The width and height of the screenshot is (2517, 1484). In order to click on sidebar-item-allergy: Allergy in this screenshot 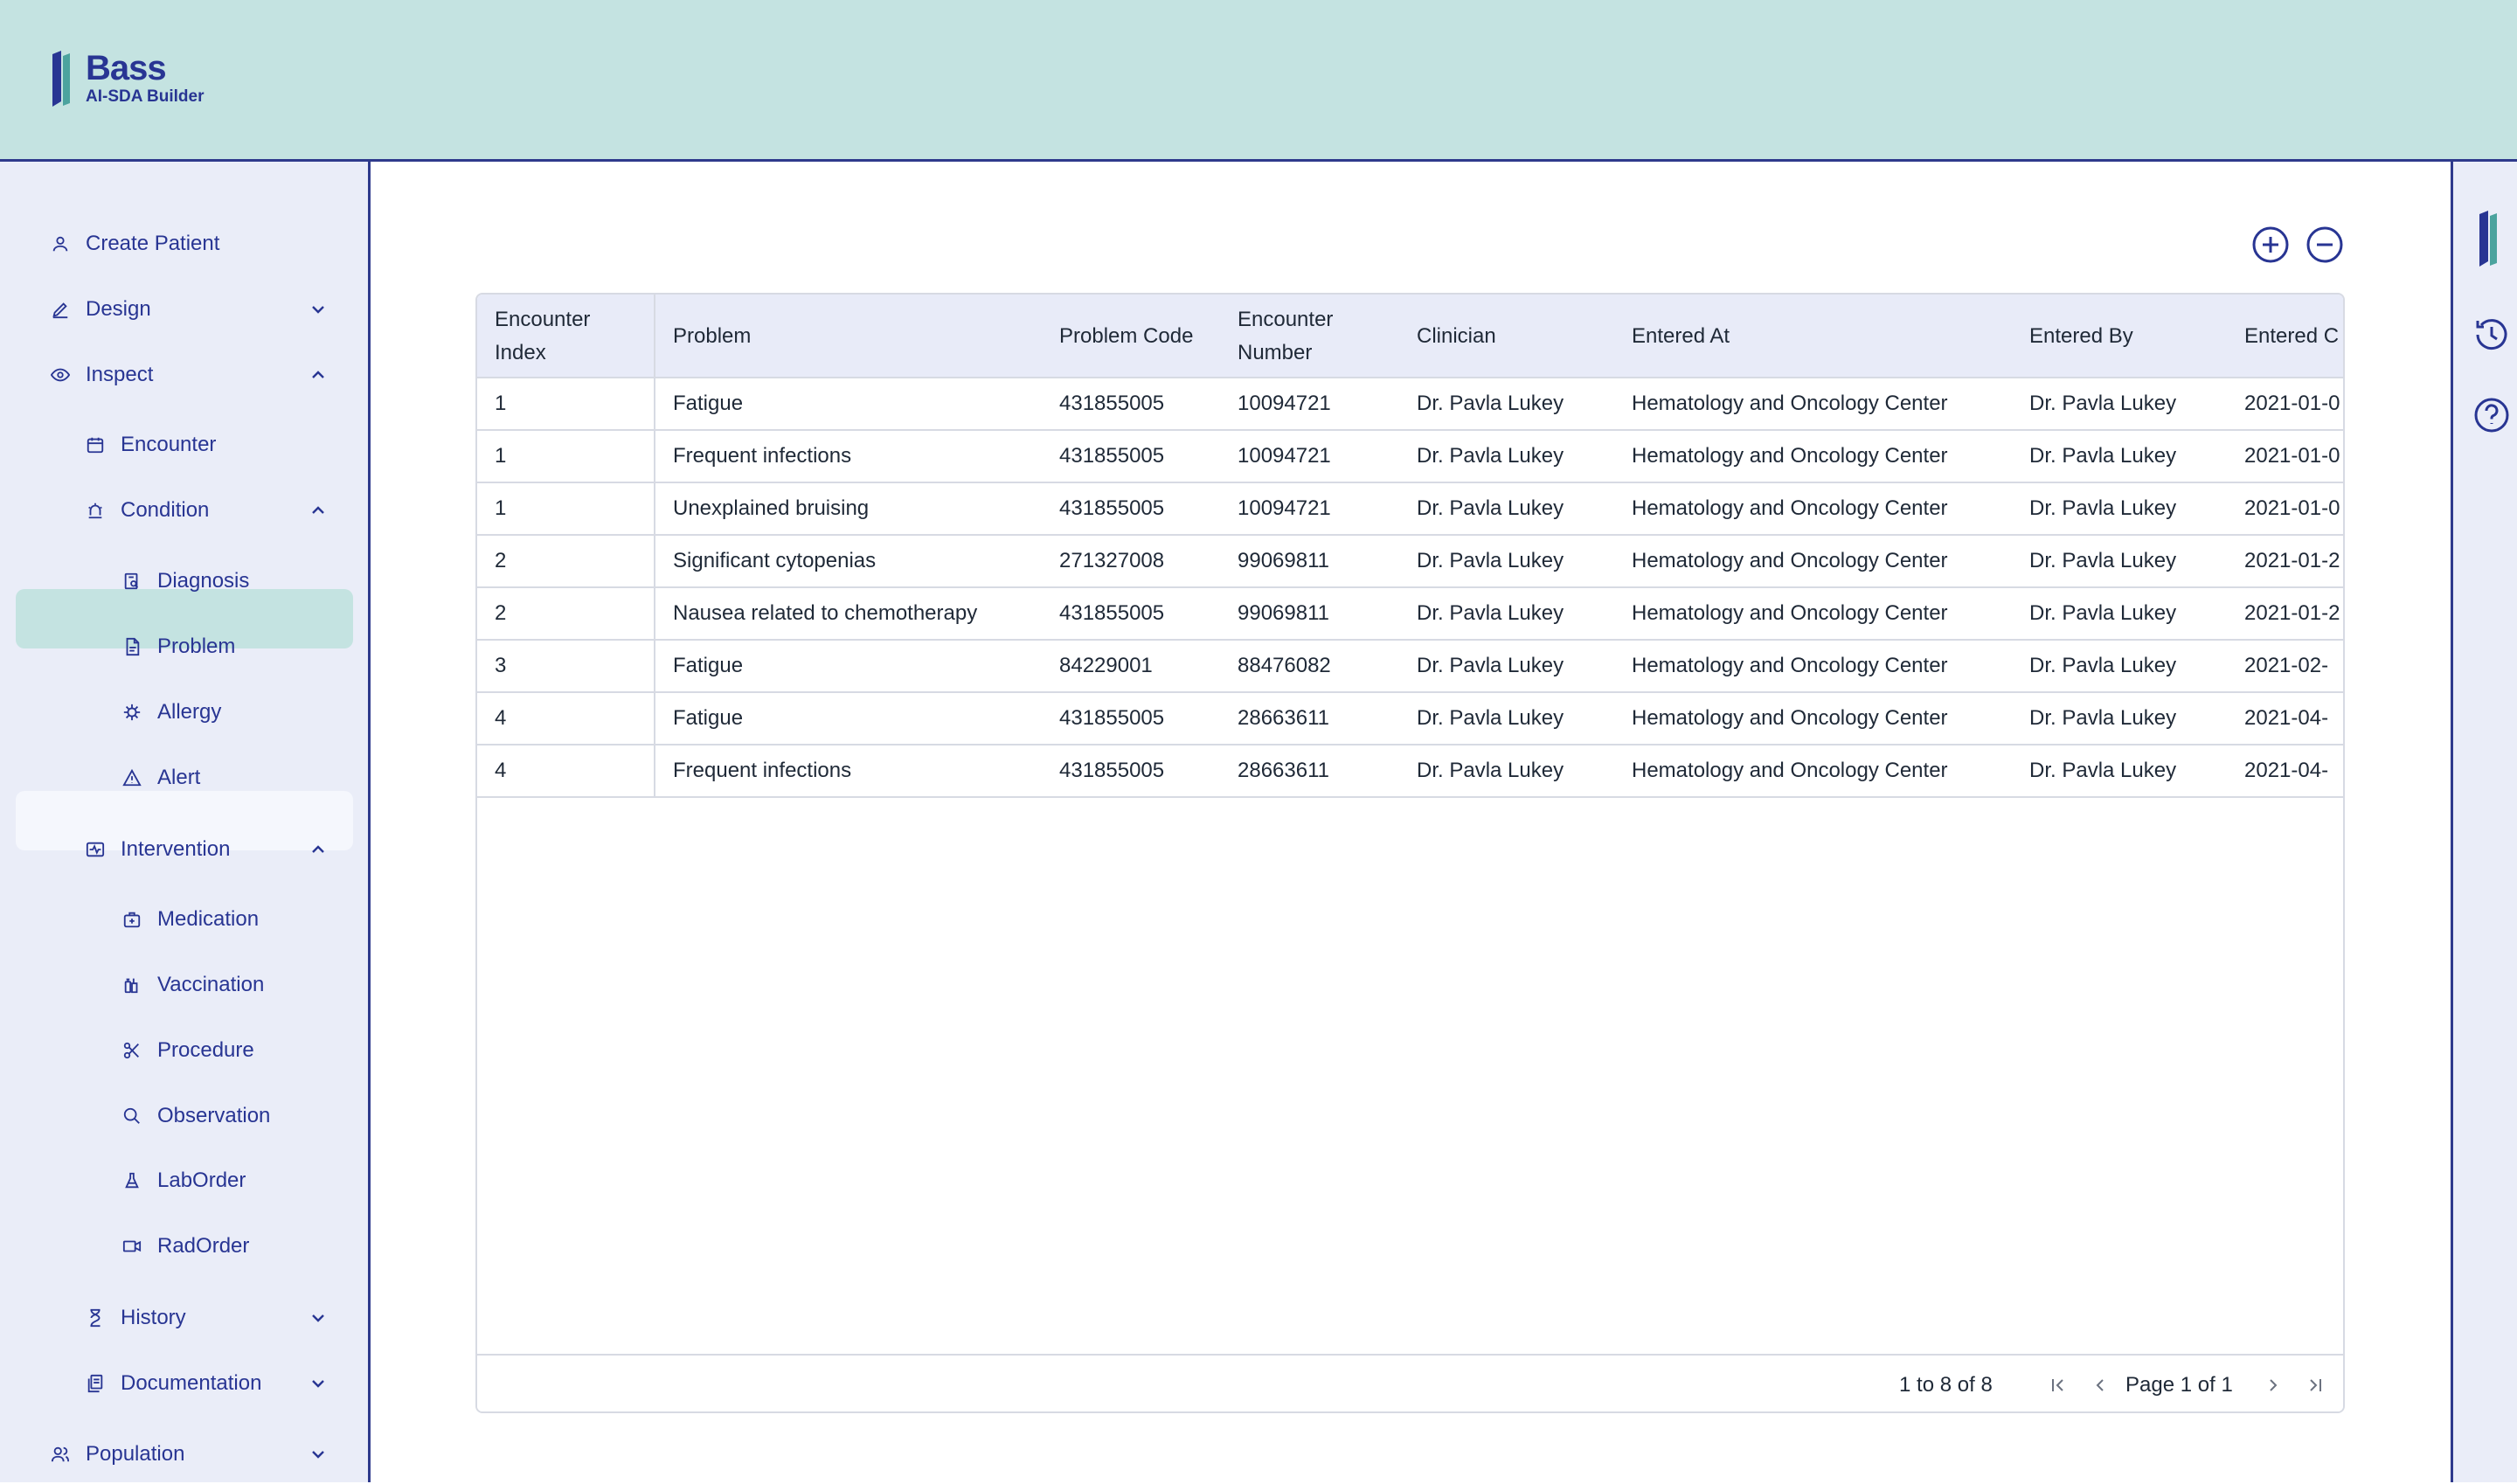, I will do `click(171, 712)`.